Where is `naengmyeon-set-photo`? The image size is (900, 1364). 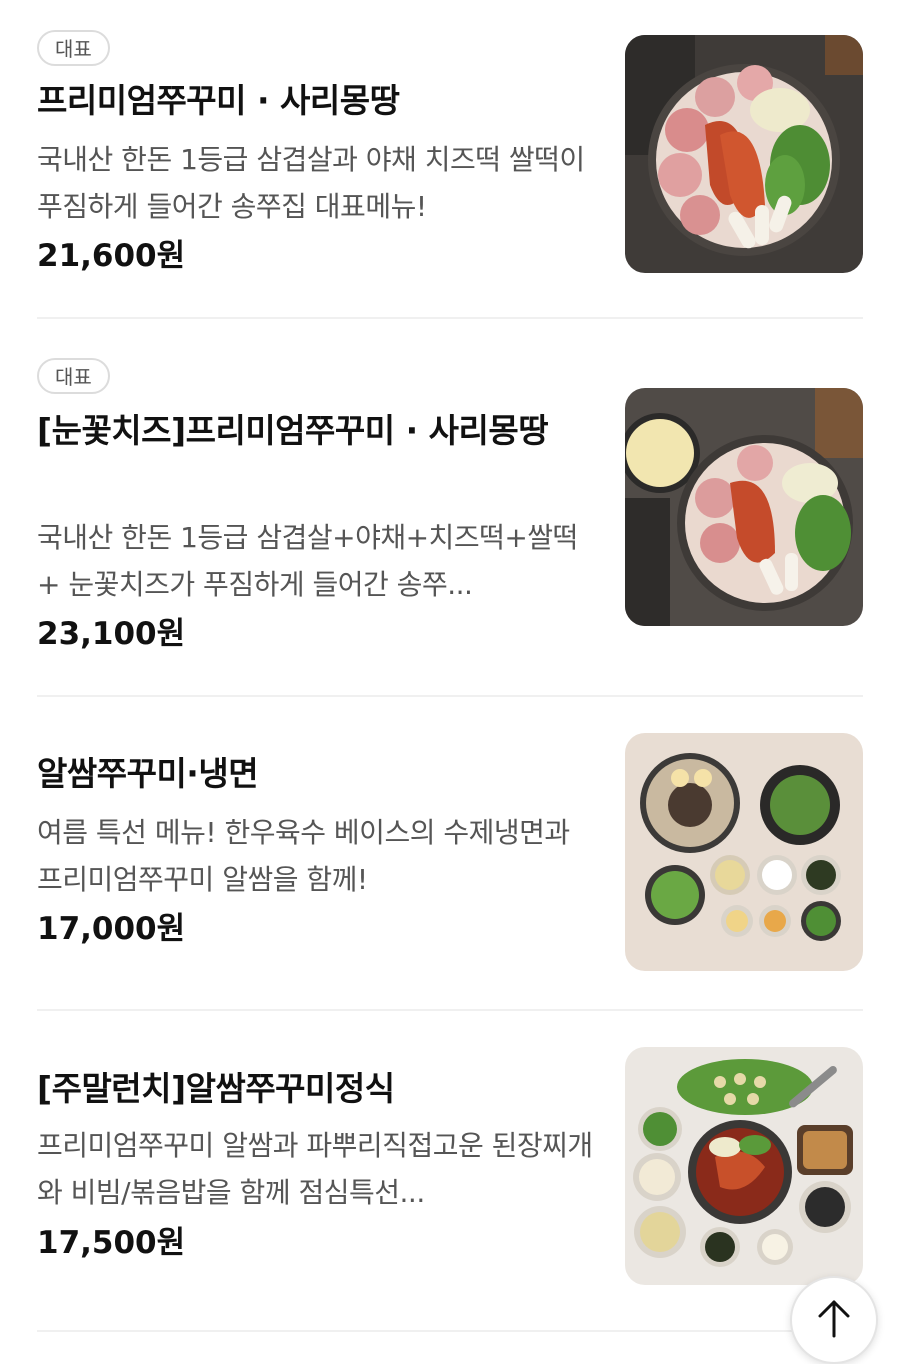 naengmyeon-set-photo is located at coordinates (744, 852).